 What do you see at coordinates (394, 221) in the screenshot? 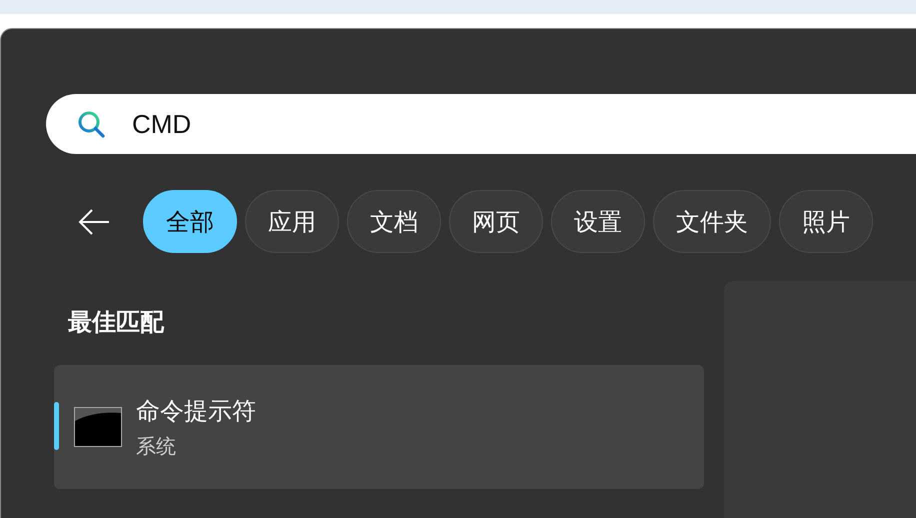
I see `filter-tab: 文档` at bounding box center [394, 221].